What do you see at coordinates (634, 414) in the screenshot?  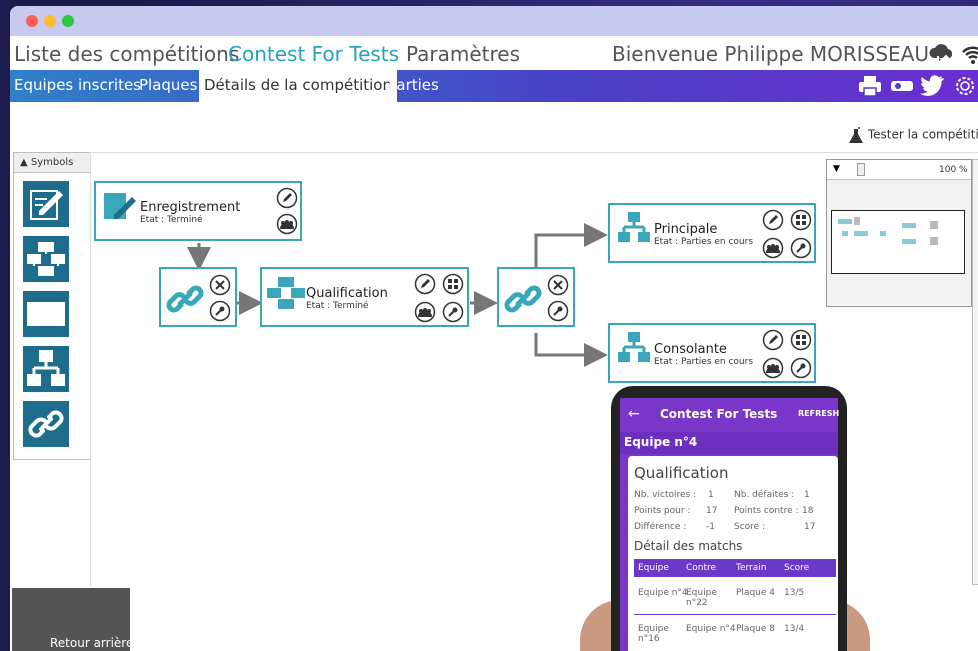 I see `phone-back-arrow-icon: ←` at bounding box center [634, 414].